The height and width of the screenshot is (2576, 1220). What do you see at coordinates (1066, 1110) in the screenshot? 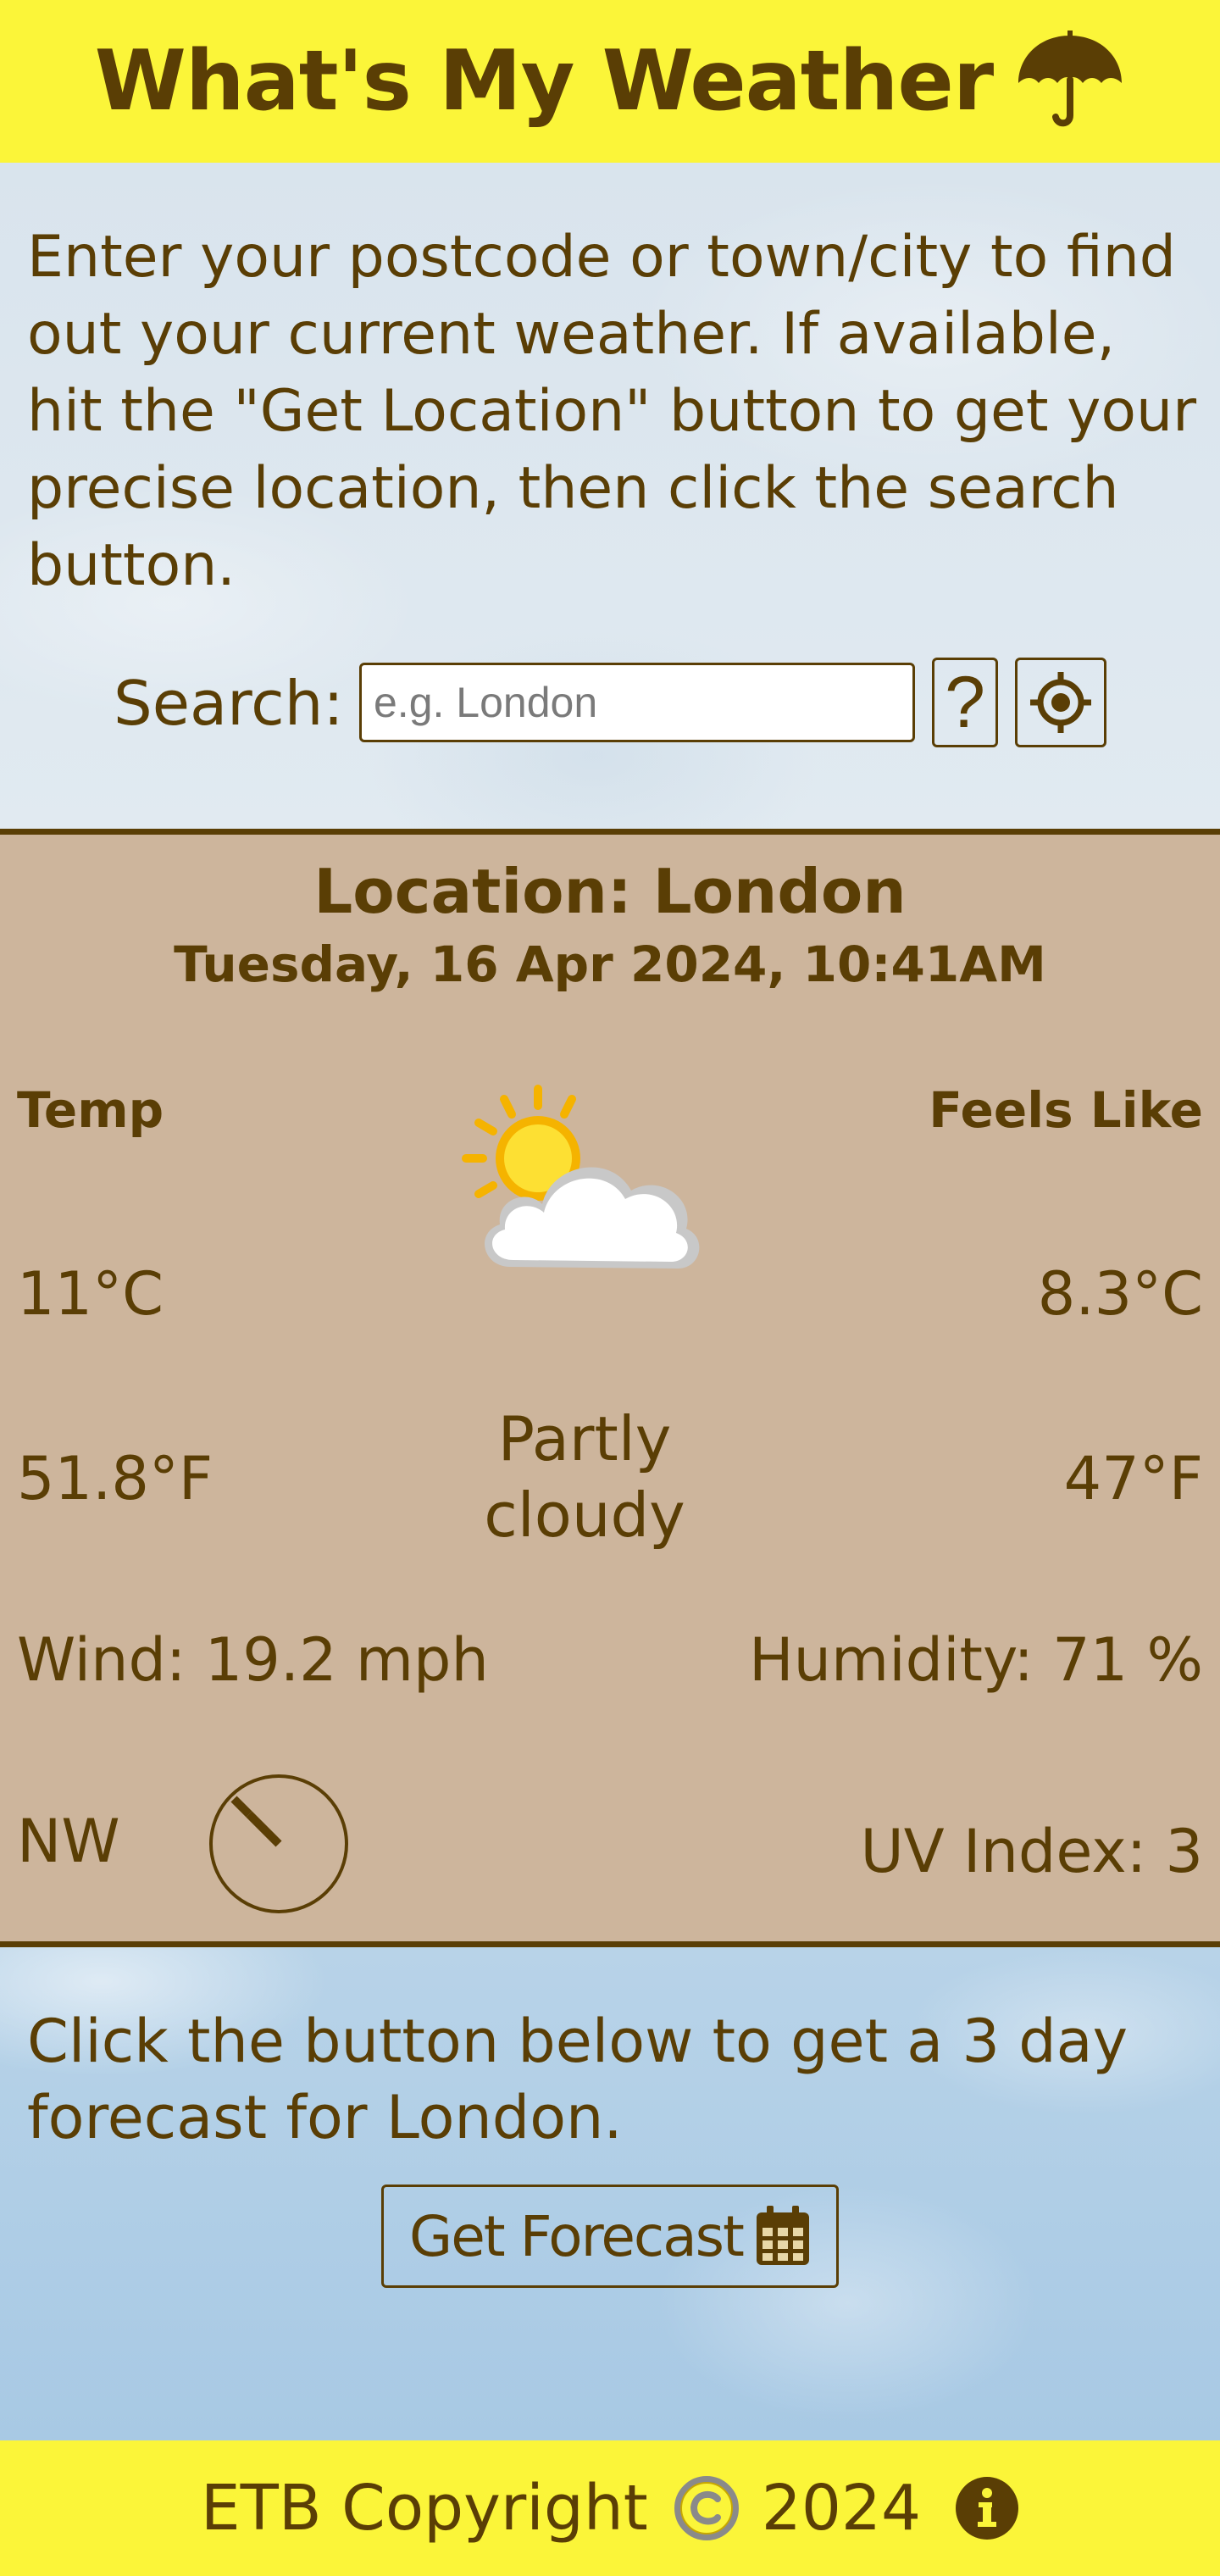
I see `feels-like-label: Feels Like` at bounding box center [1066, 1110].